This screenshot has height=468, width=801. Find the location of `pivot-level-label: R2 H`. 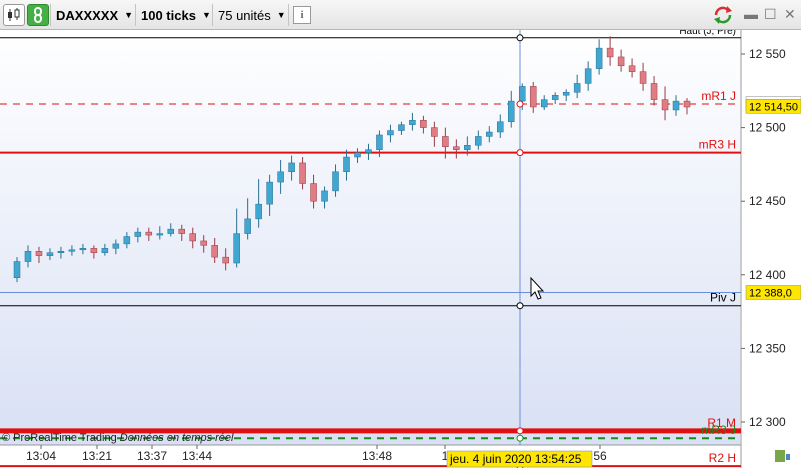

pivot-level-label: R2 H is located at coordinates (722, 458).